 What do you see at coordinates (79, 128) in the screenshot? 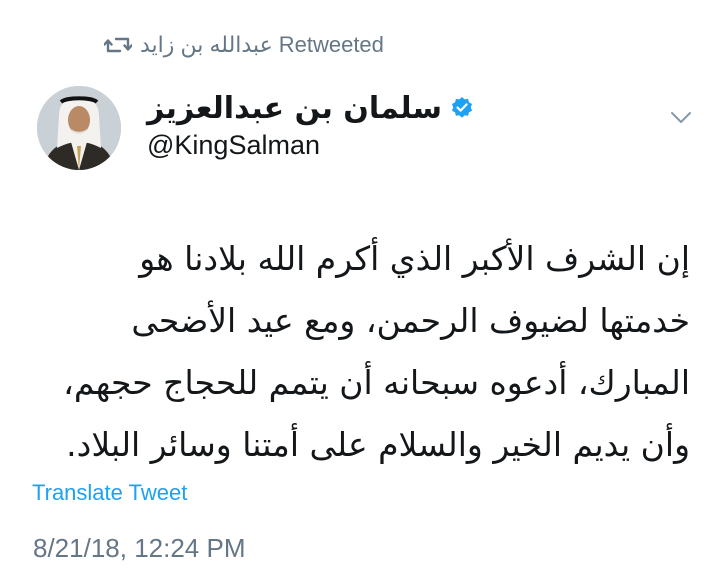
I see `avatar` at bounding box center [79, 128].